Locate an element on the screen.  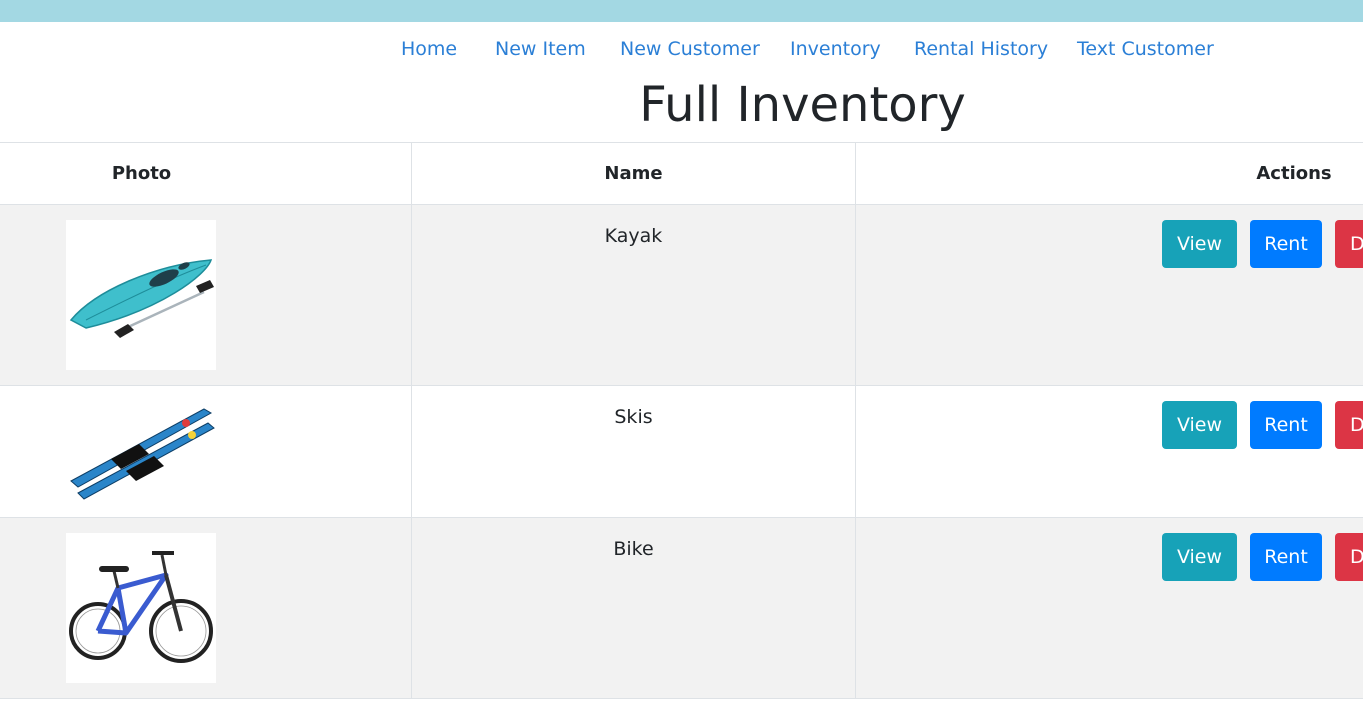
top-bar is located at coordinates (681, 11).